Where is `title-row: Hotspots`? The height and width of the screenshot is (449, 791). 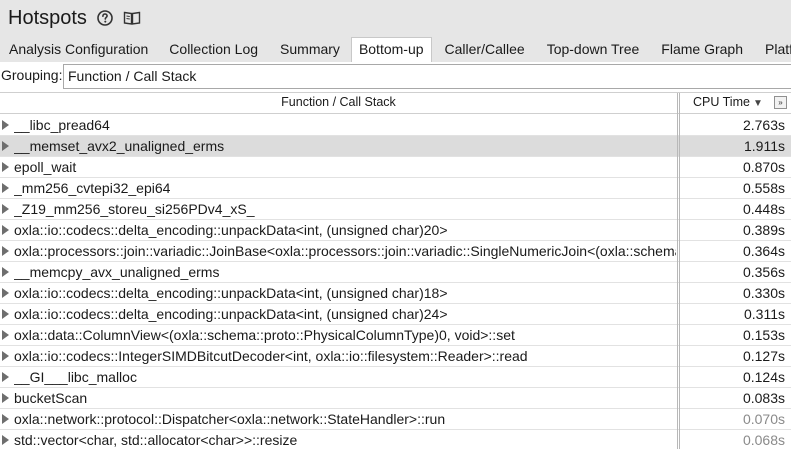
title-row: Hotspots is located at coordinates (74, 18).